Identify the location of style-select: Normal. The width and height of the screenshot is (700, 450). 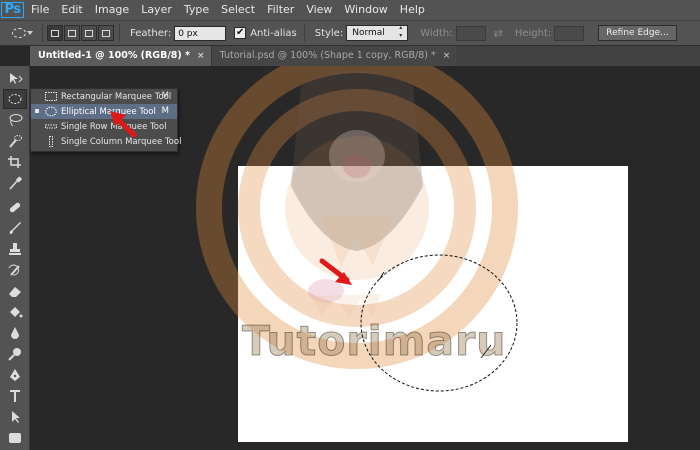
(377, 32).